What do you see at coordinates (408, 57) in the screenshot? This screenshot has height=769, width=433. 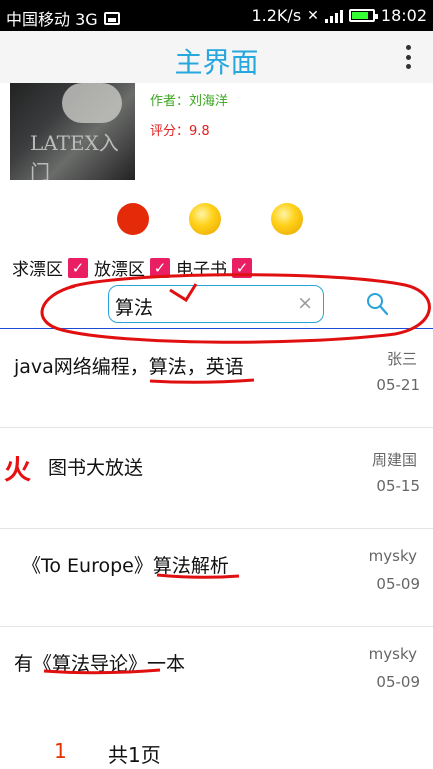 I see `more-vertical-icon` at bounding box center [408, 57].